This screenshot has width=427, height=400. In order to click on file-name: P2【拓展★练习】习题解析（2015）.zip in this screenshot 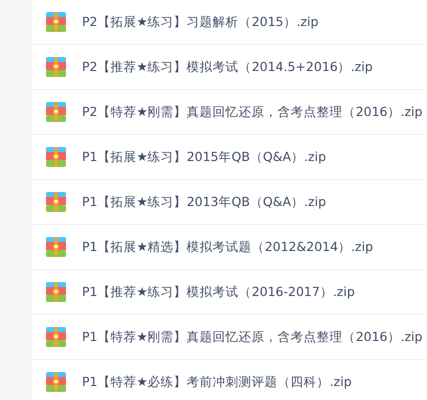, I will do `click(200, 22)`.